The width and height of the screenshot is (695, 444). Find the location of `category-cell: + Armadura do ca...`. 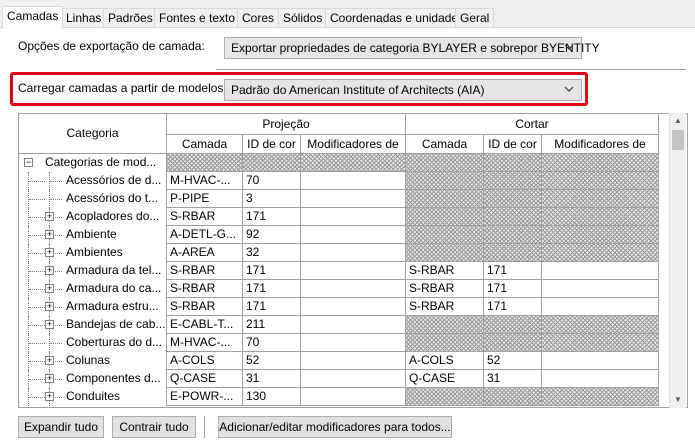

category-cell: + Armadura do ca... is located at coordinates (93, 289).